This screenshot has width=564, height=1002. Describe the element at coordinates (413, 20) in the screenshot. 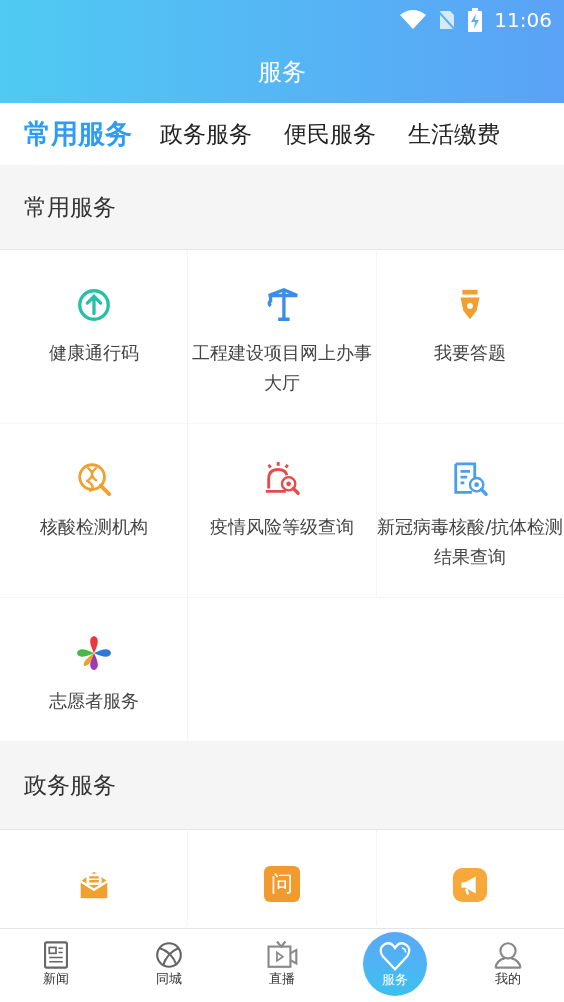

I see `wifi-icon` at that location.